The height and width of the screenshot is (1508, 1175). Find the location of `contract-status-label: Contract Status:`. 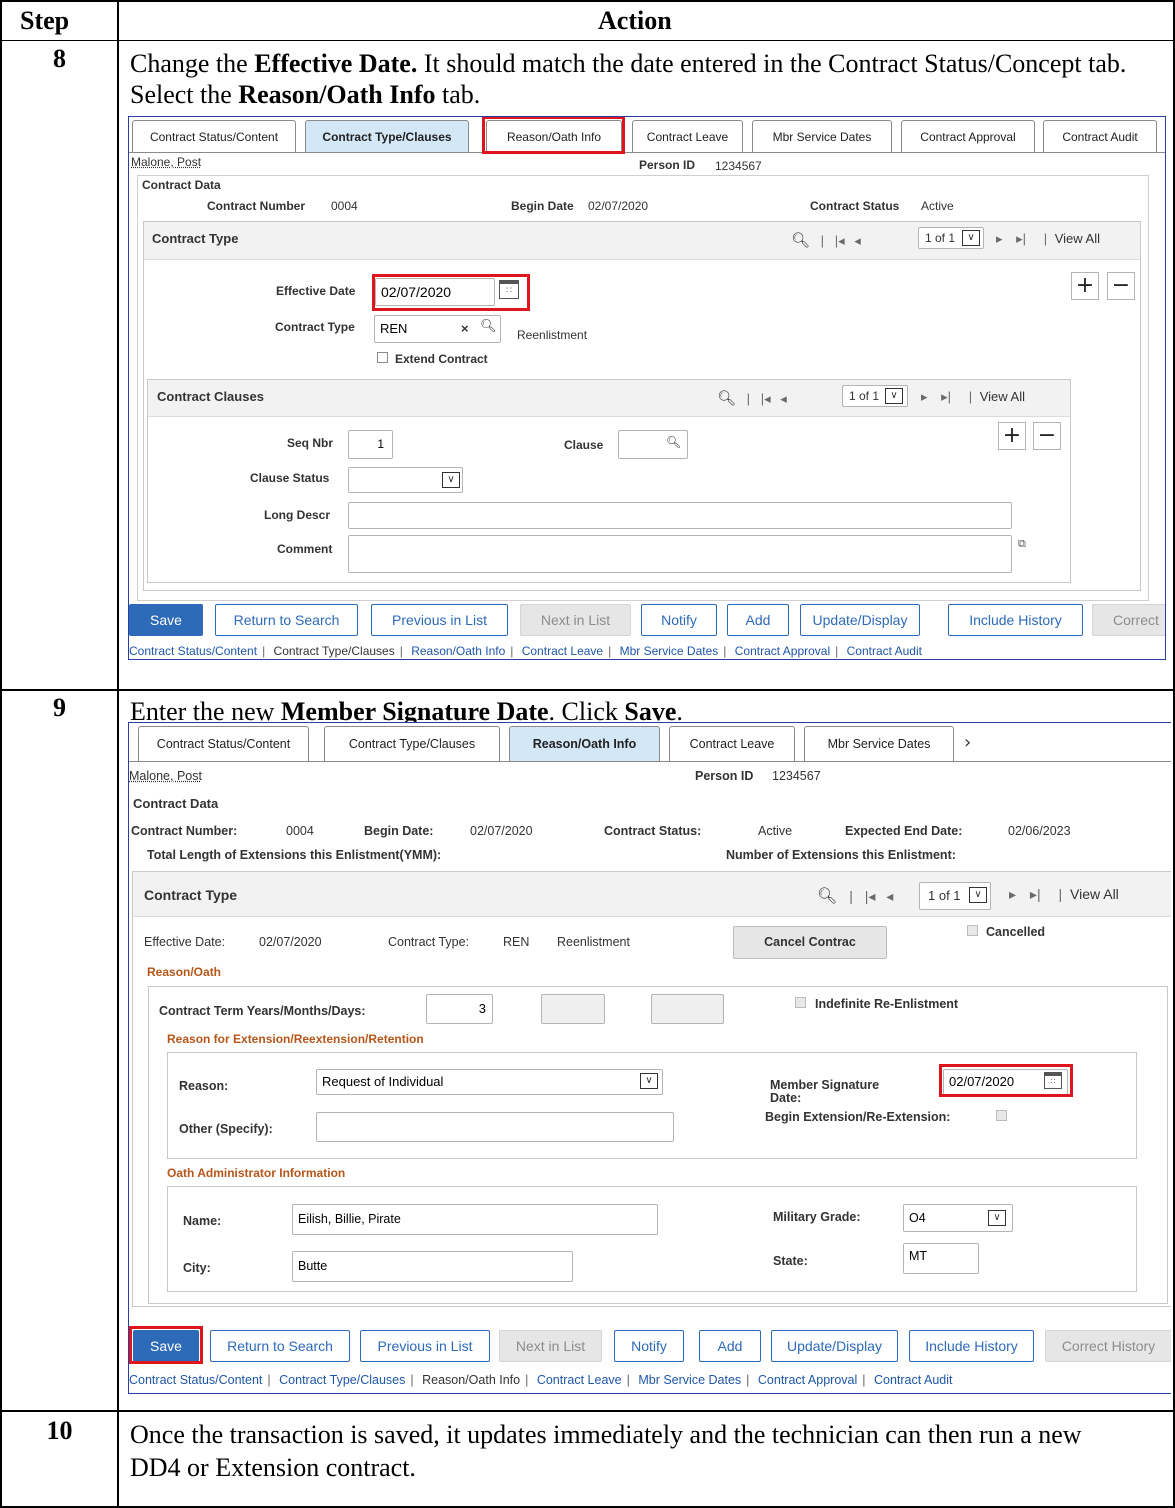

contract-status-label: Contract Status: is located at coordinates (653, 831).